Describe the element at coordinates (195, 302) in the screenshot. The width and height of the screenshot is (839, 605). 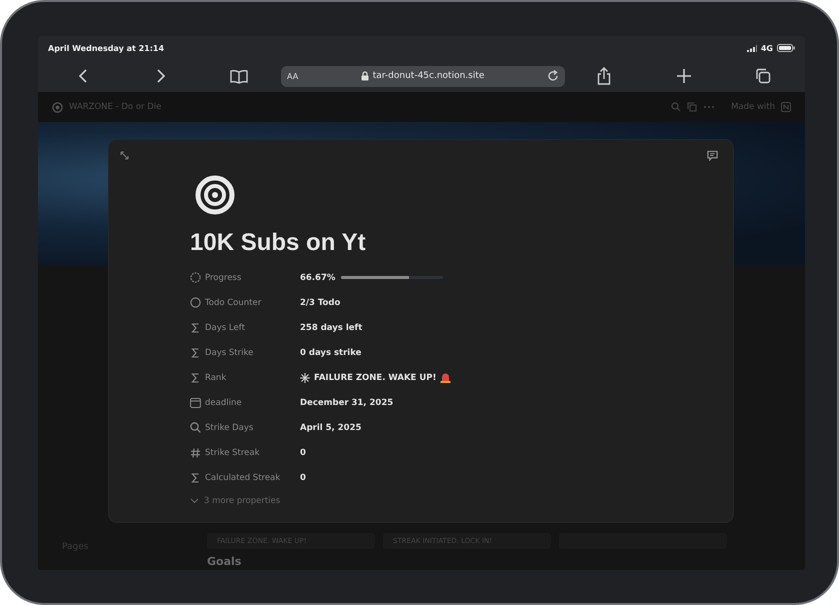
I see `circle-icon` at that location.